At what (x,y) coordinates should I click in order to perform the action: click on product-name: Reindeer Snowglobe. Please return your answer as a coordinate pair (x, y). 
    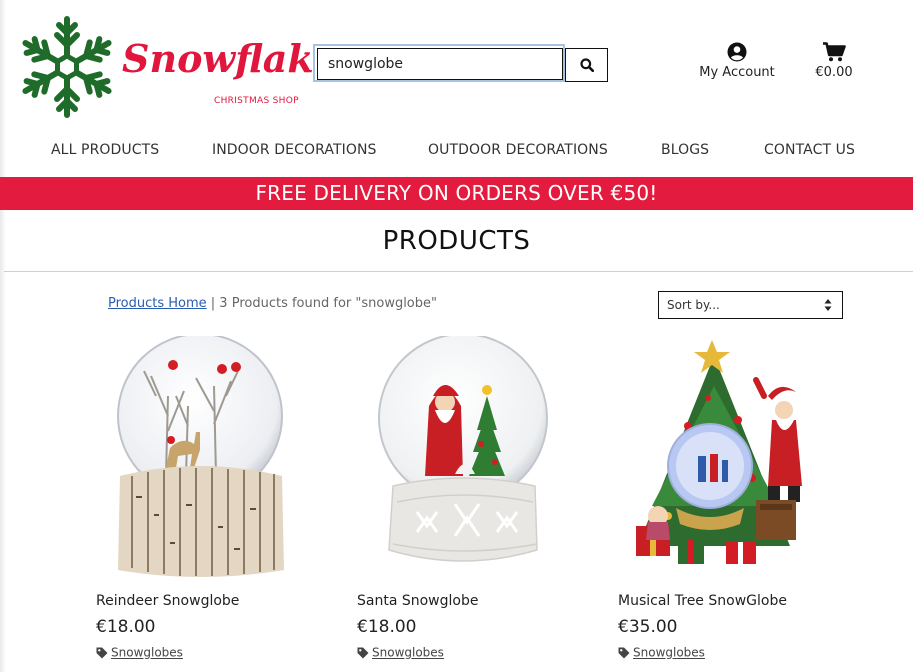
    Looking at the image, I should click on (167, 601).